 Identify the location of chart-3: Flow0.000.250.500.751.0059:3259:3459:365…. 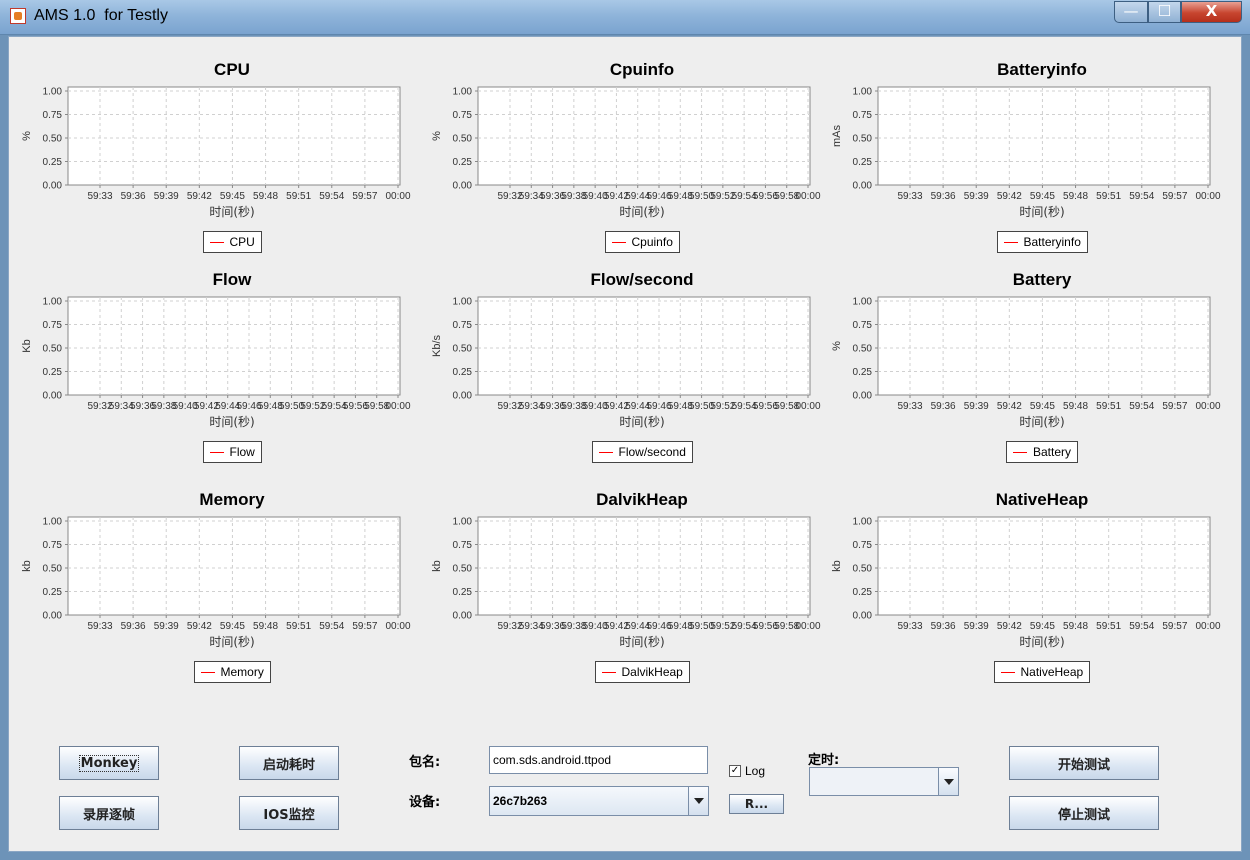
(216, 349).